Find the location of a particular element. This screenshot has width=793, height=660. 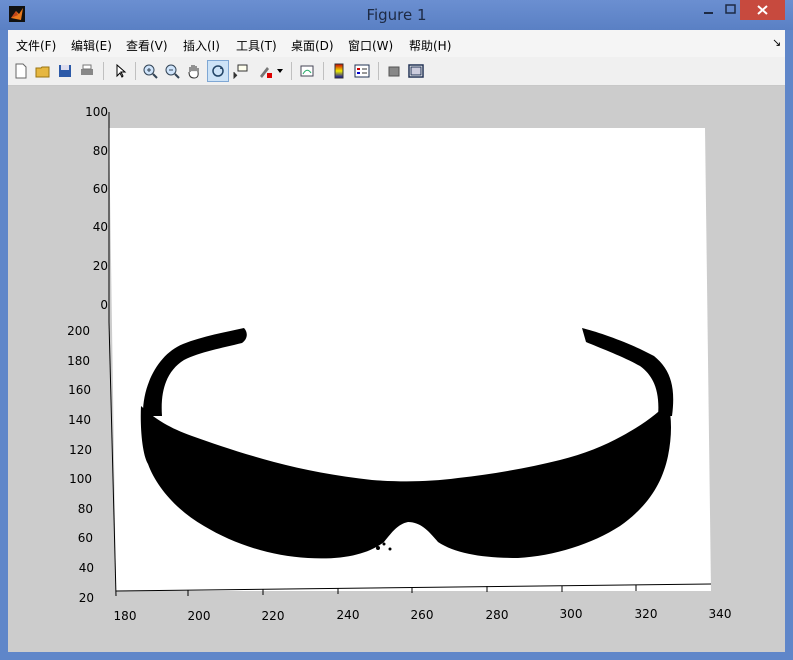

save-icon is located at coordinates (65, 71).